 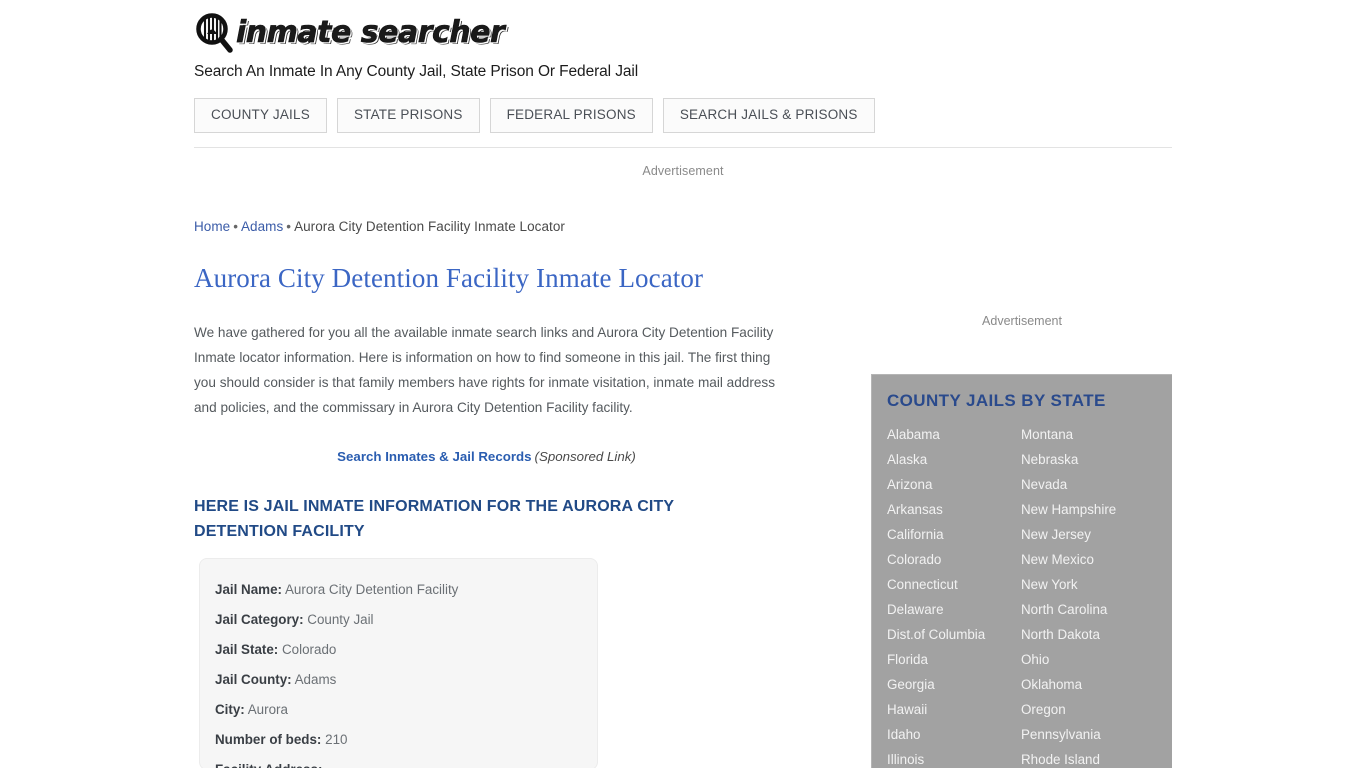 I want to click on state-link-hawaii: Hawaii, so click(x=954, y=709).